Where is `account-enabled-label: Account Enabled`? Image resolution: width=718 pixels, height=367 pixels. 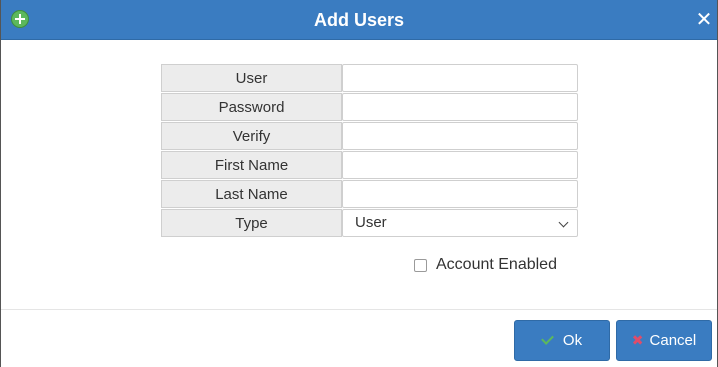
account-enabled-label: Account Enabled is located at coordinates (496, 265).